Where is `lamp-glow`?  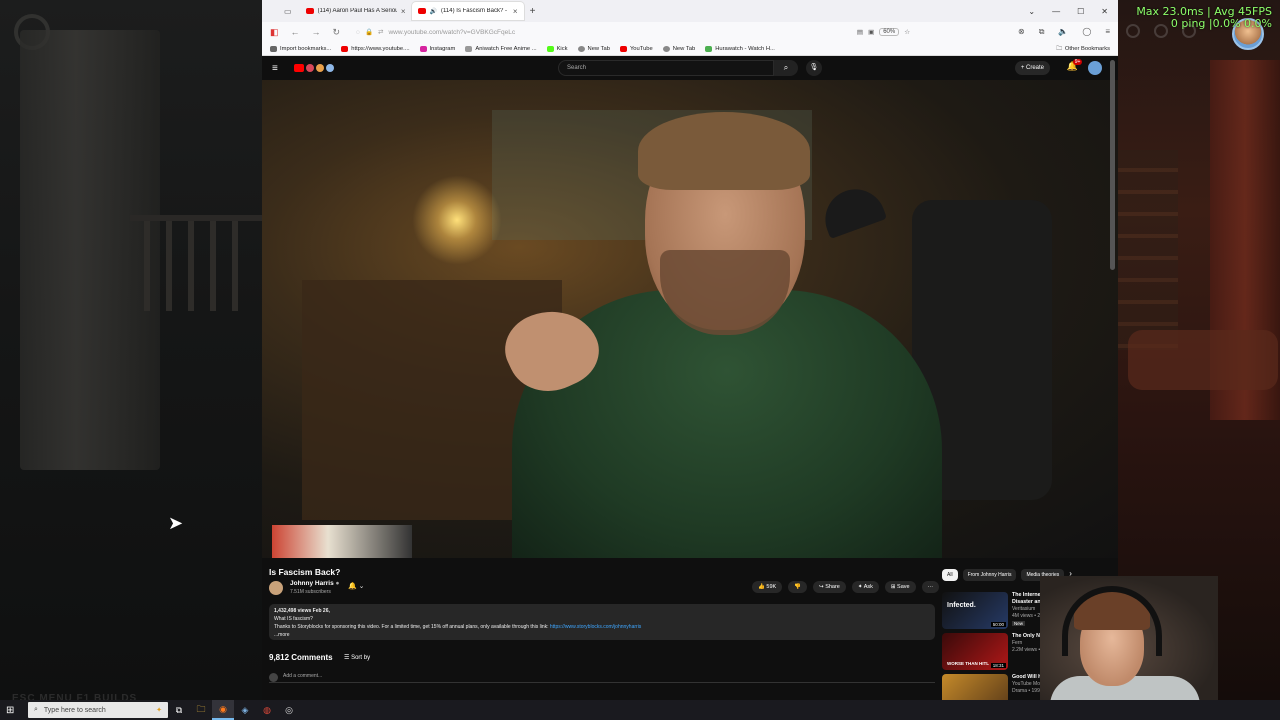
lamp-glow is located at coordinates (457, 220).